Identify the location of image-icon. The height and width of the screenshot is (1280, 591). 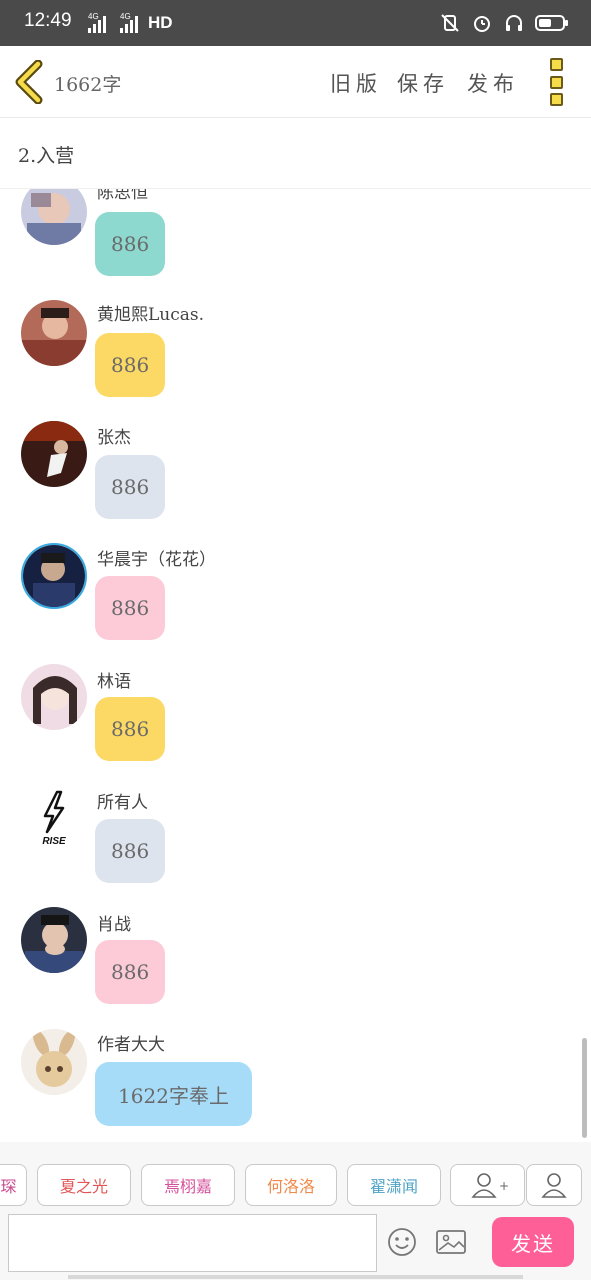
(451, 1242).